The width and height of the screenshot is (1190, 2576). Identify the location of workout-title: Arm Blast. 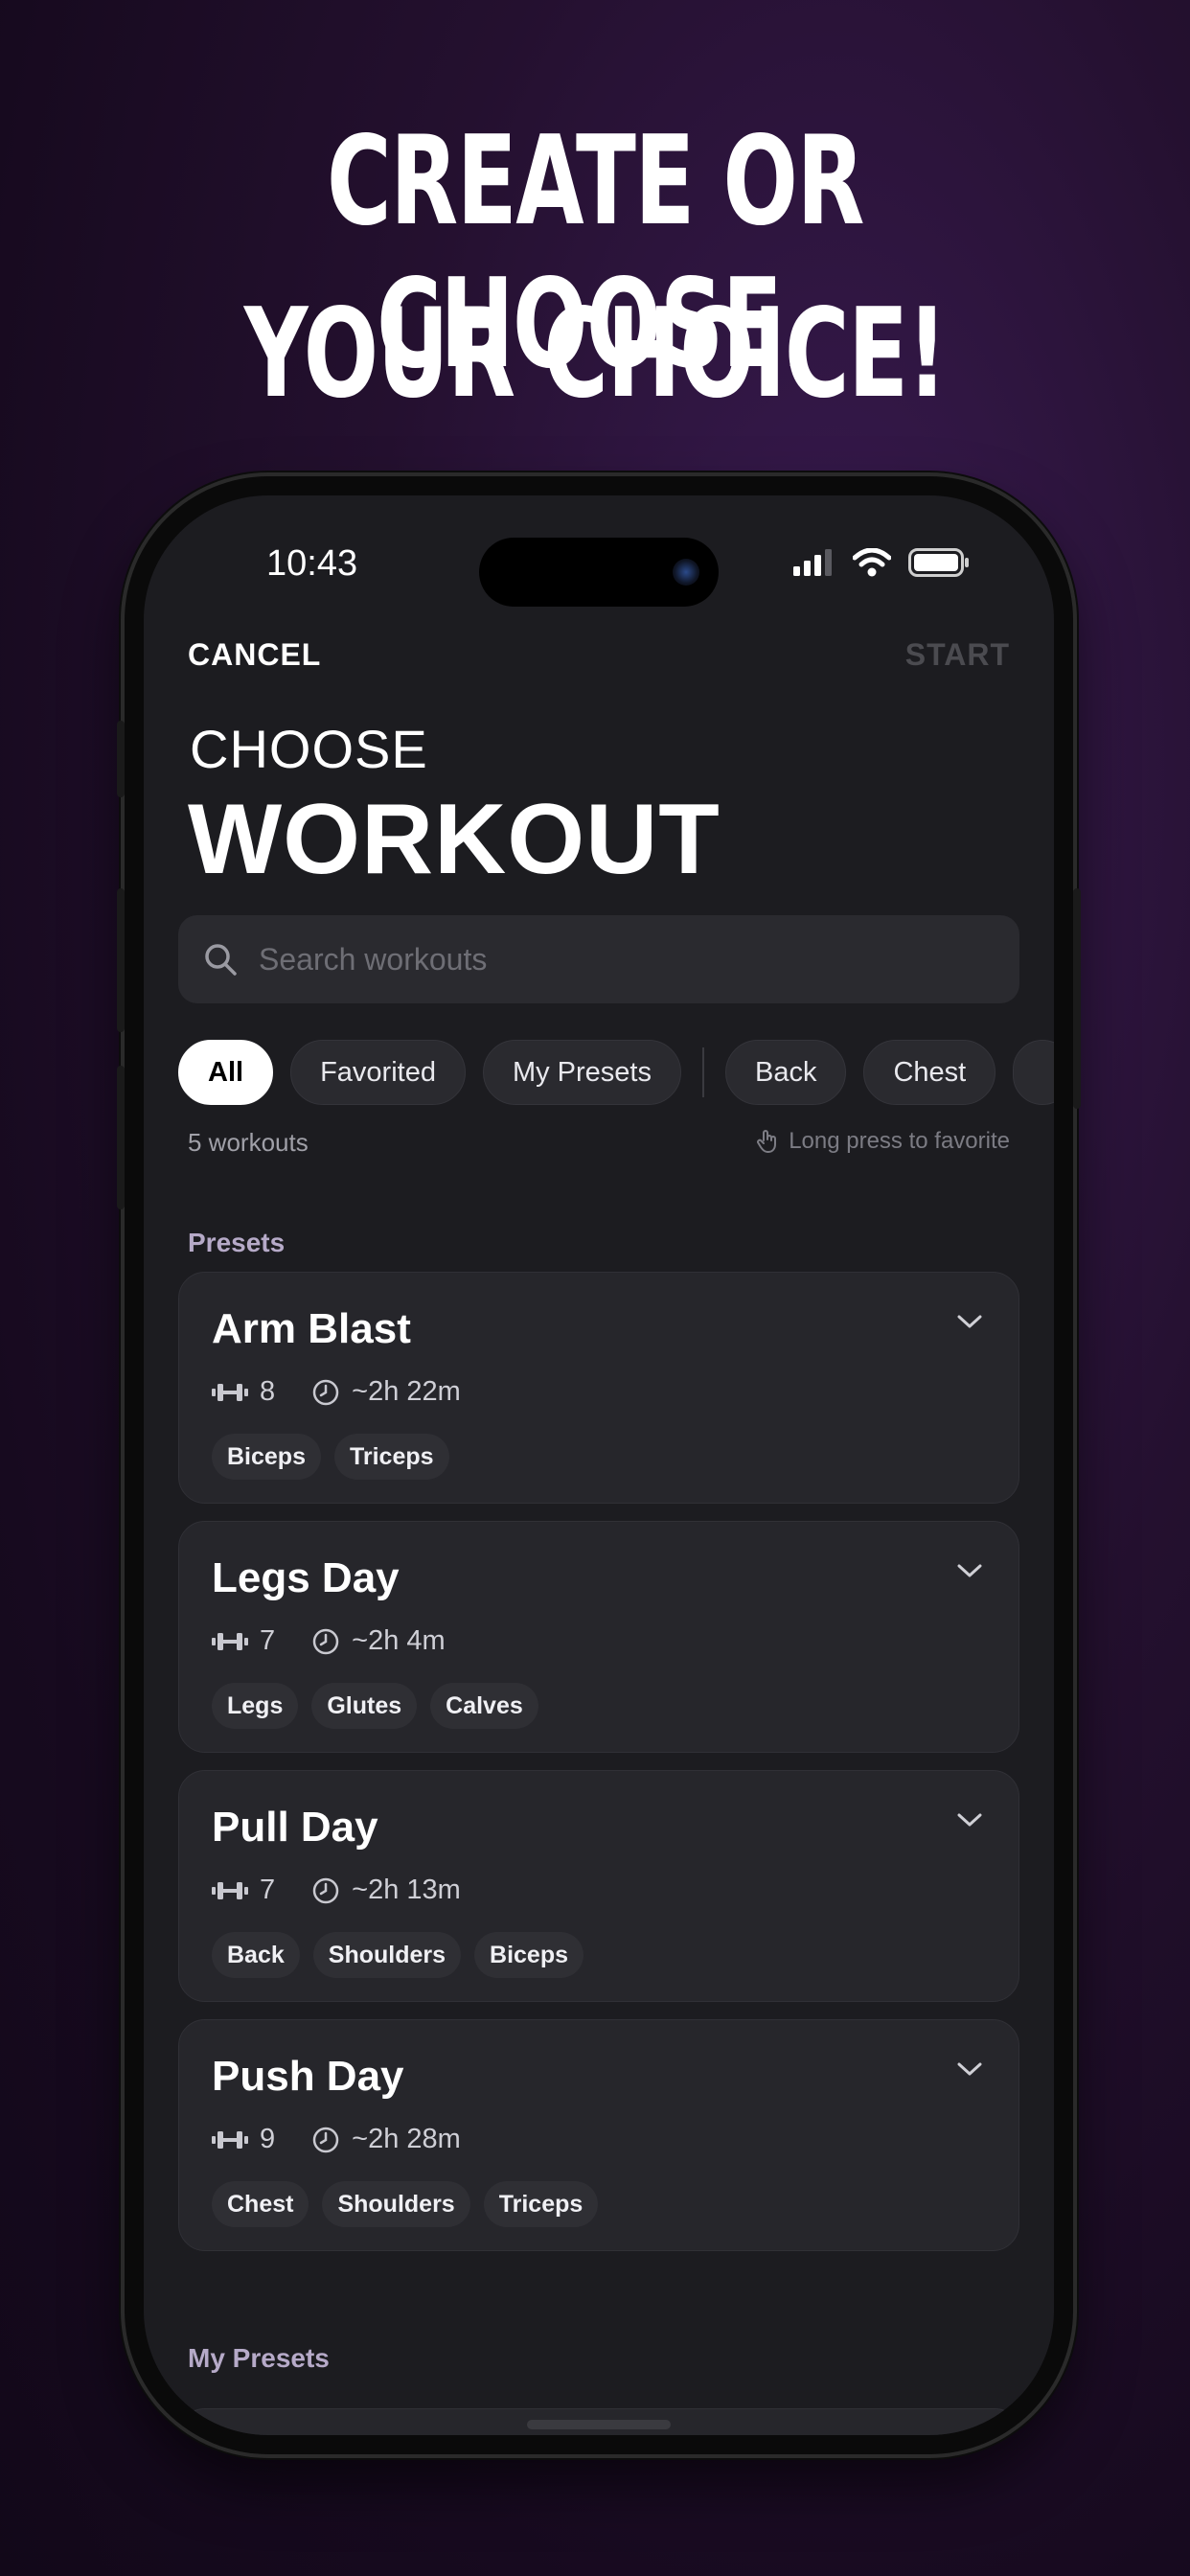
(311, 1328).